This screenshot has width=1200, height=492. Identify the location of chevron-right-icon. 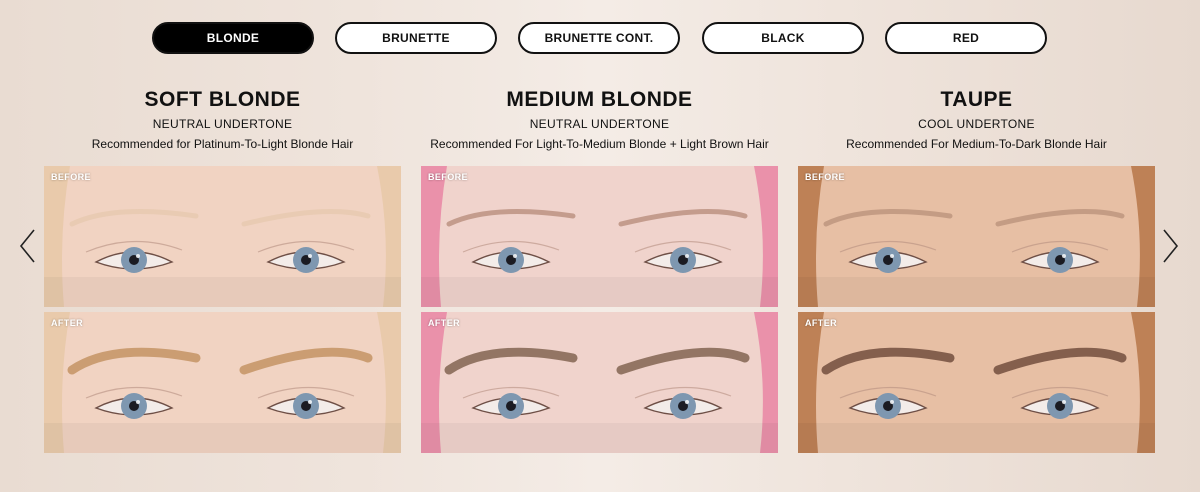
(1171, 246).